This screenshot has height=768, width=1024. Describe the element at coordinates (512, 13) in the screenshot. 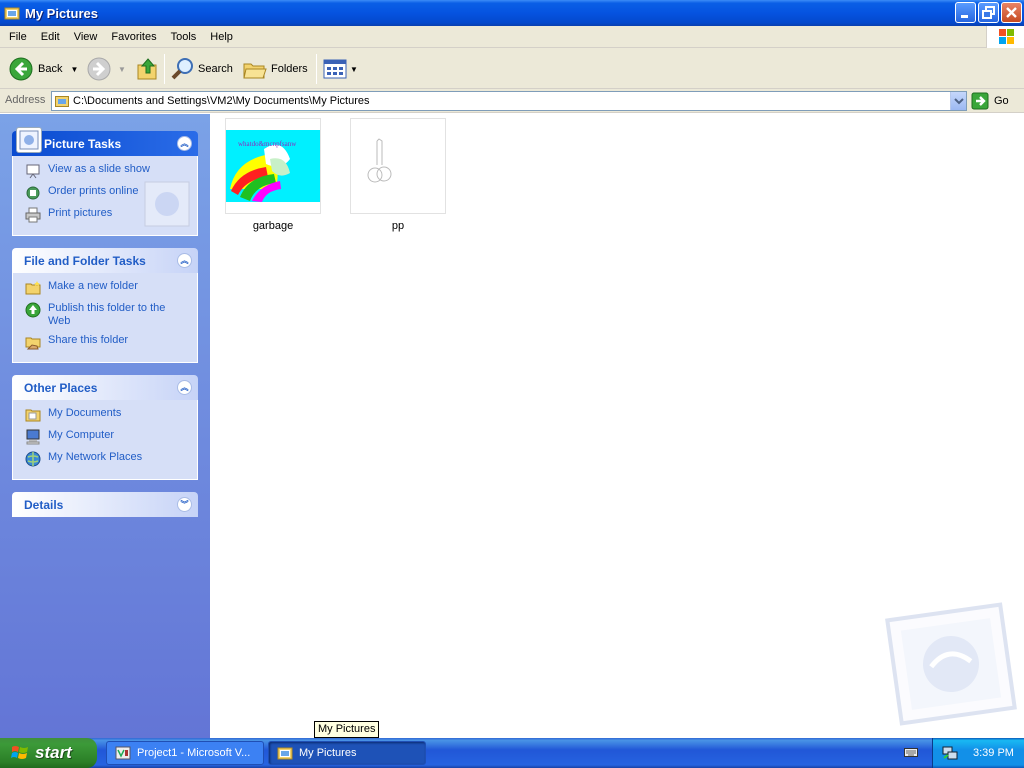

I see `title-bar: My Pictures` at that location.